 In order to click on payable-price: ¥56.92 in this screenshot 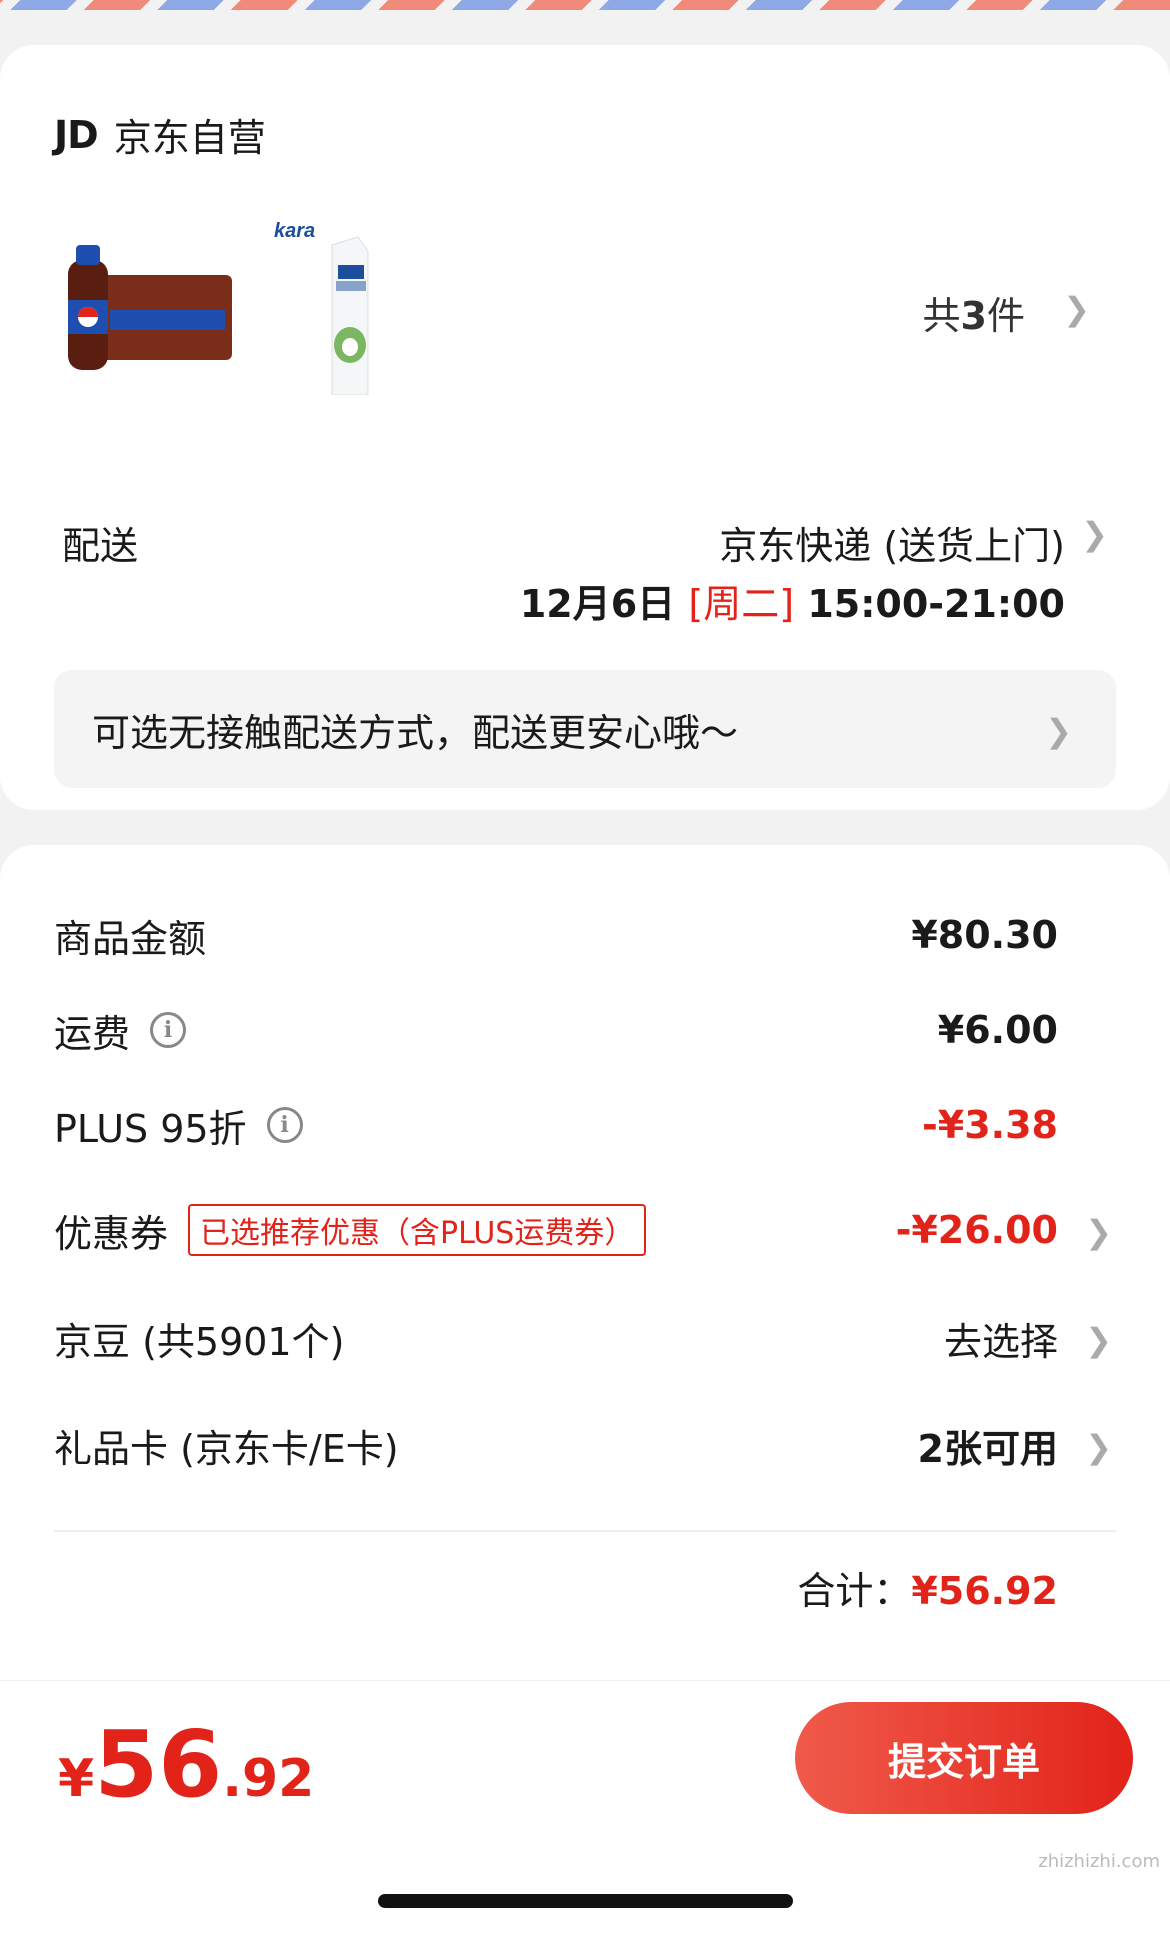, I will do `click(186, 1764)`.